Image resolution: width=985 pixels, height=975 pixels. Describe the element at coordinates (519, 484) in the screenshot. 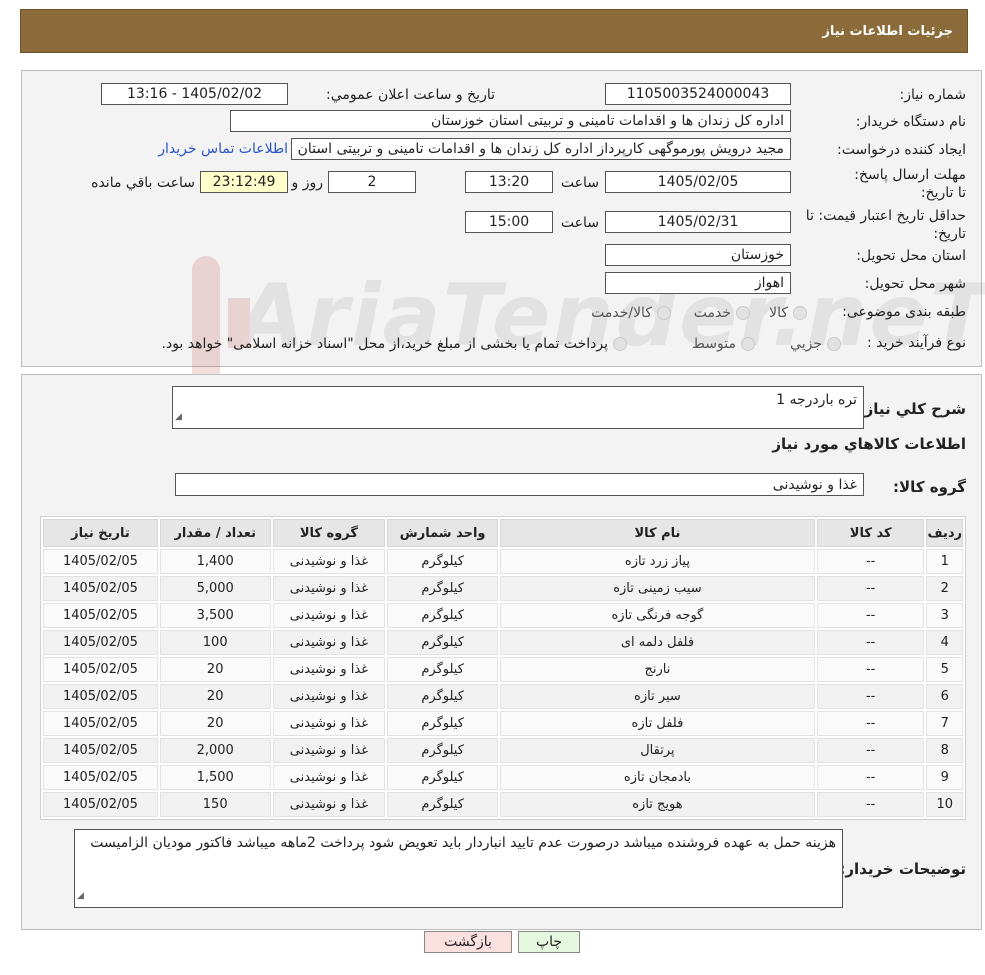

I see `goods-group-field: غذا و نوشیدنی` at that location.